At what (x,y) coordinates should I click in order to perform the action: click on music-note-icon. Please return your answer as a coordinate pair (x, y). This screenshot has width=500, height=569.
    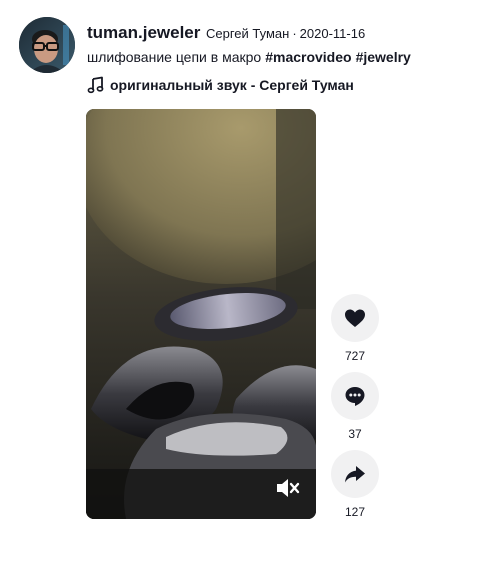
    Looking at the image, I should click on (95, 85).